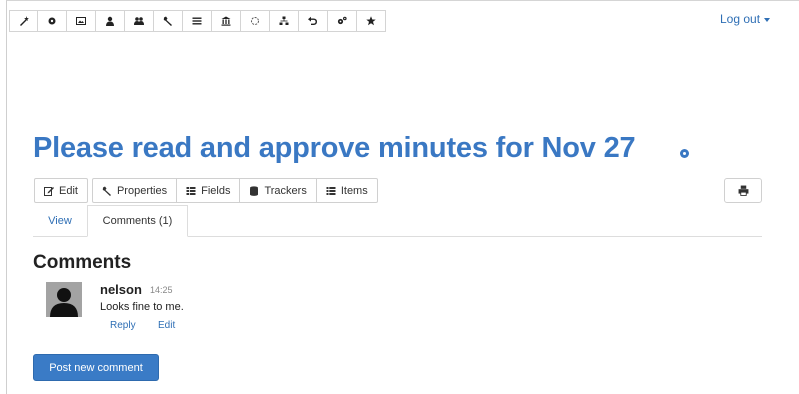 The height and width of the screenshot is (394, 799). Describe the element at coordinates (397, 221) in the screenshot. I see `tab-bar: View Comments (1)` at that location.